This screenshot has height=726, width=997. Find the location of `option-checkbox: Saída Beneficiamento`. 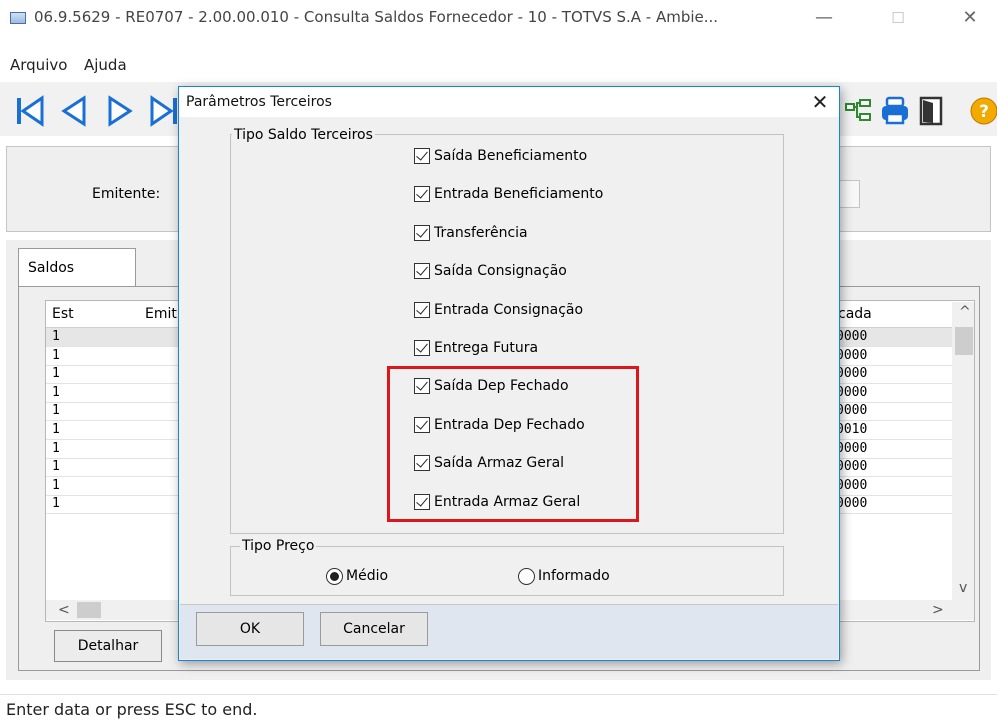

option-checkbox: Saída Beneficiamento is located at coordinates (500, 156).